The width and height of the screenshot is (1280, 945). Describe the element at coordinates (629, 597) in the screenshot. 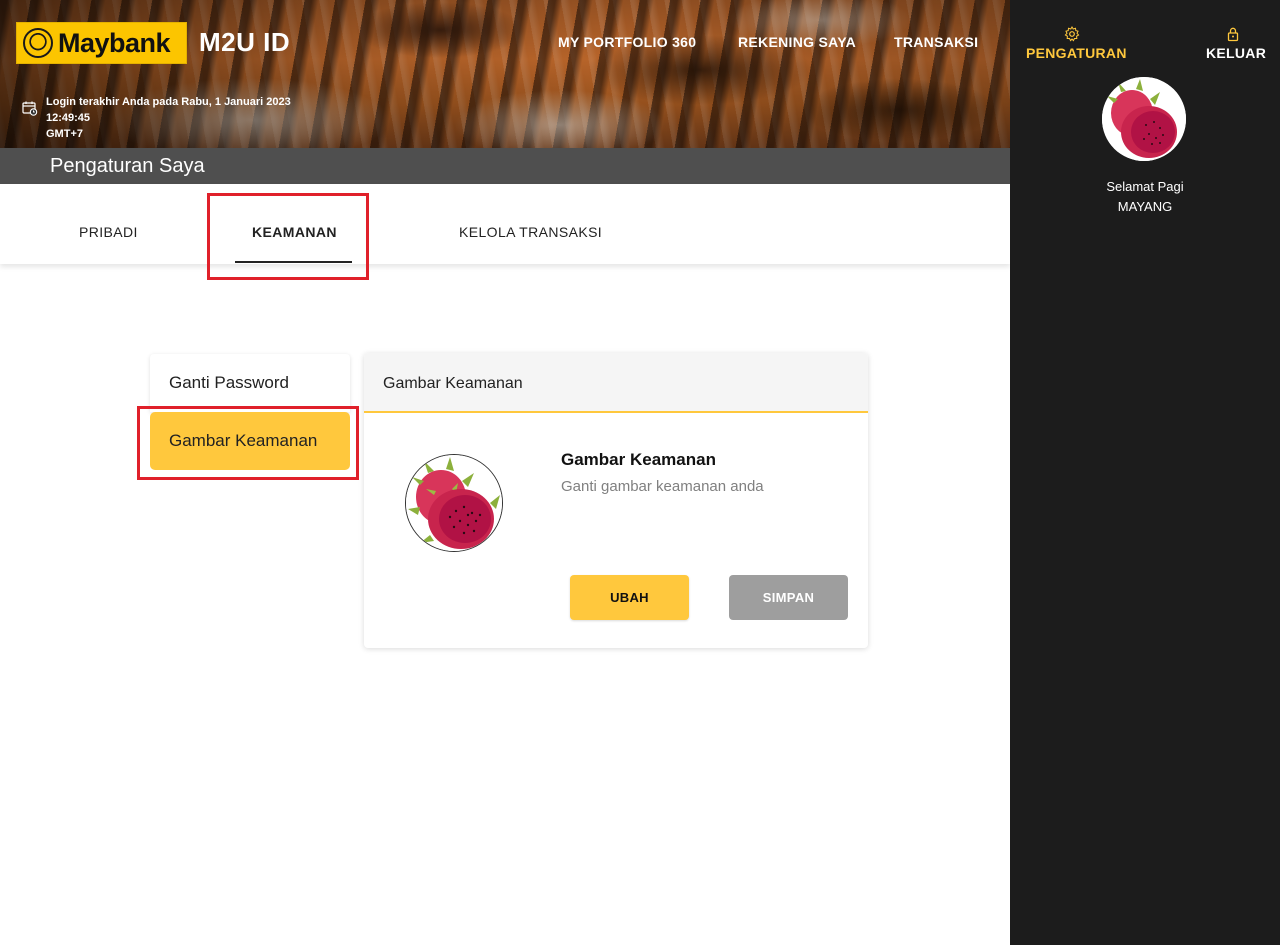

I see `ubah-button: UBAH` at that location.